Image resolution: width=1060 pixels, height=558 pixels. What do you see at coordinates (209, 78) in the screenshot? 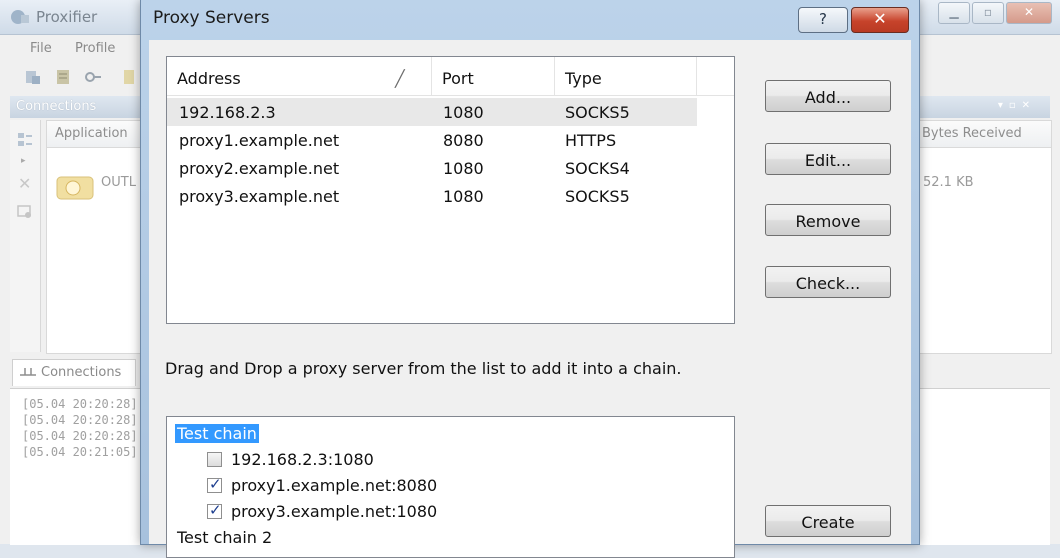
I see `column-address-label: Address` at bounding box center [209, 78].